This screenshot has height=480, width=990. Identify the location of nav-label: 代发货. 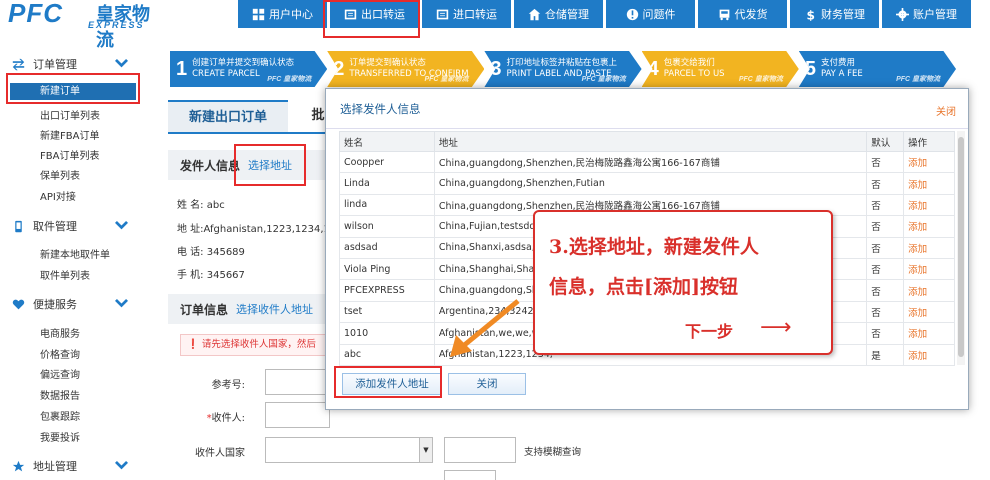
(751, 14).